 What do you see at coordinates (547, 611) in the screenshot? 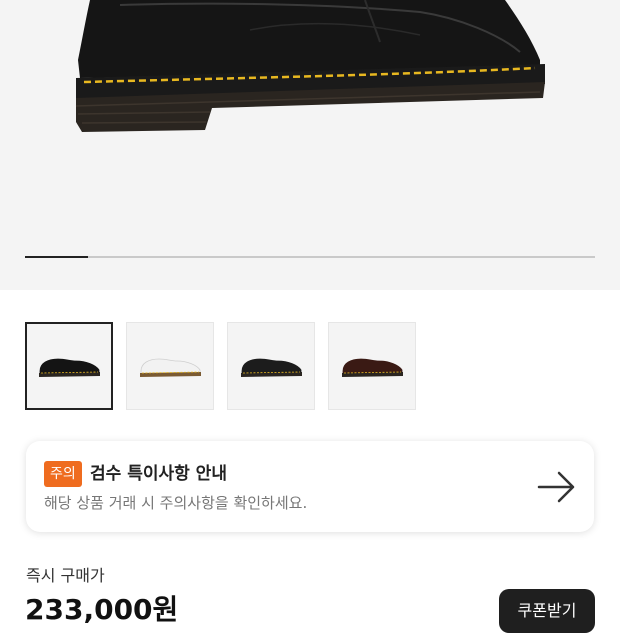
I see `coupon-button: 쿠폰받기` at bounding box center [547, 611].